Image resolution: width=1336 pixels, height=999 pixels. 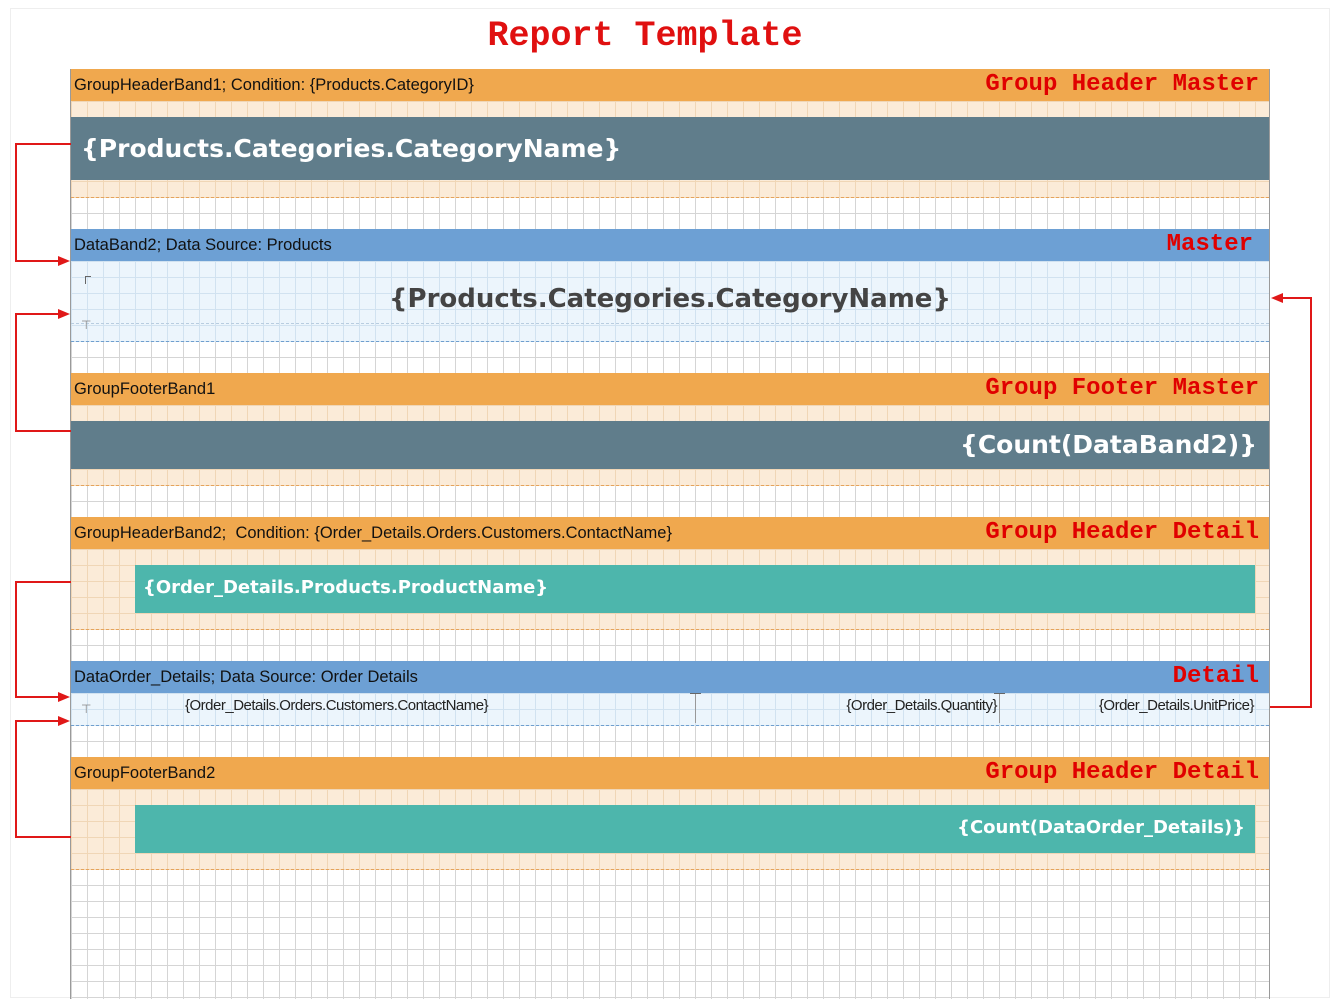 I want to click on group-footer-master-header: GroupFooterBand1 Group Footer Master, so click(x=670, y=389).